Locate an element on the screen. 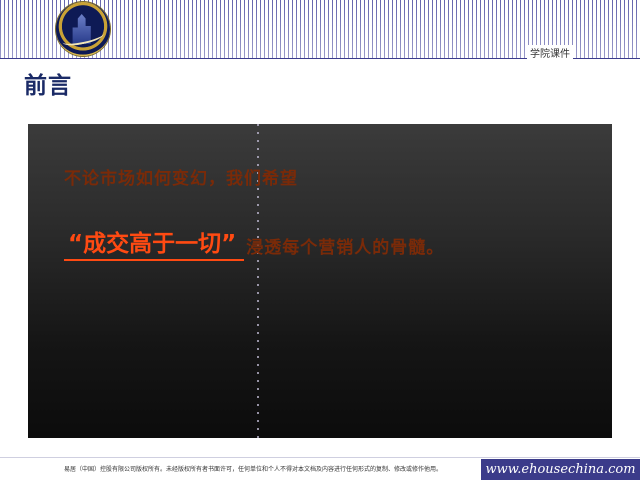  slogan-row: “成交高于一切” 浸透每个营销人的骨髓。 is located at coordinates (254, 242).